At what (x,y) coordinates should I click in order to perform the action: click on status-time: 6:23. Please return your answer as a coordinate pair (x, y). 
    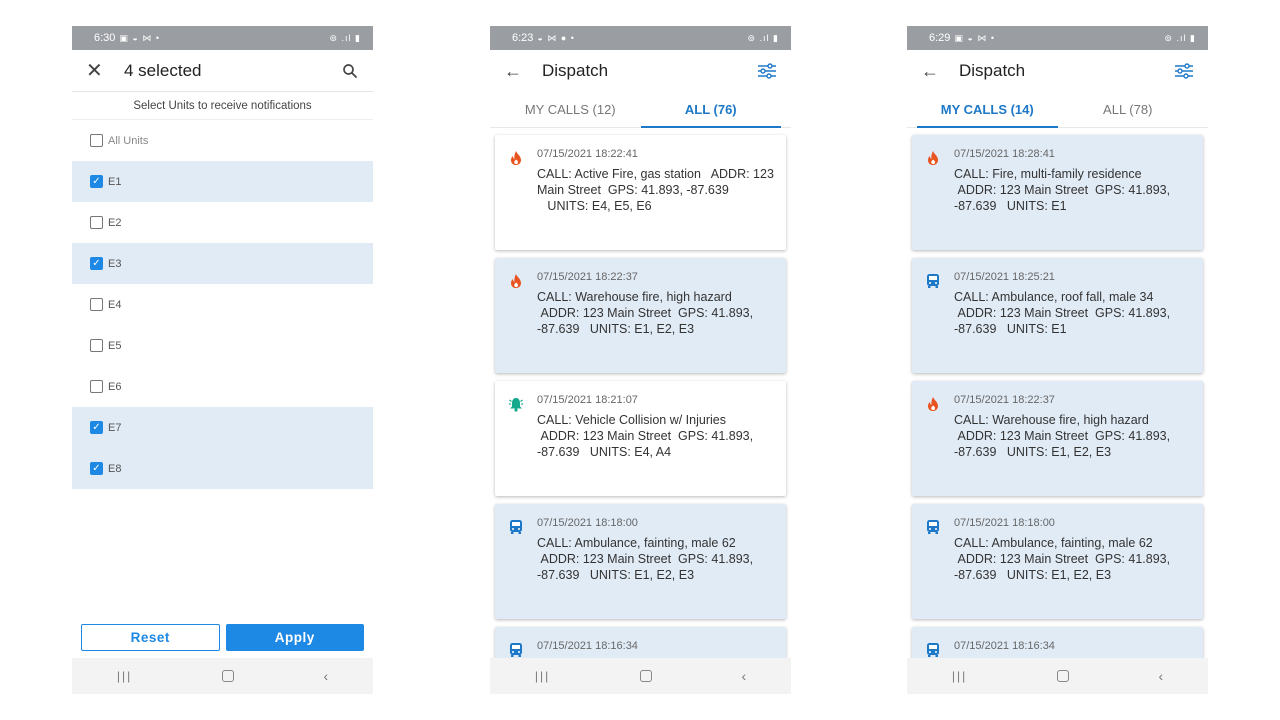
    Looking at the image, I should click on (523, 38).